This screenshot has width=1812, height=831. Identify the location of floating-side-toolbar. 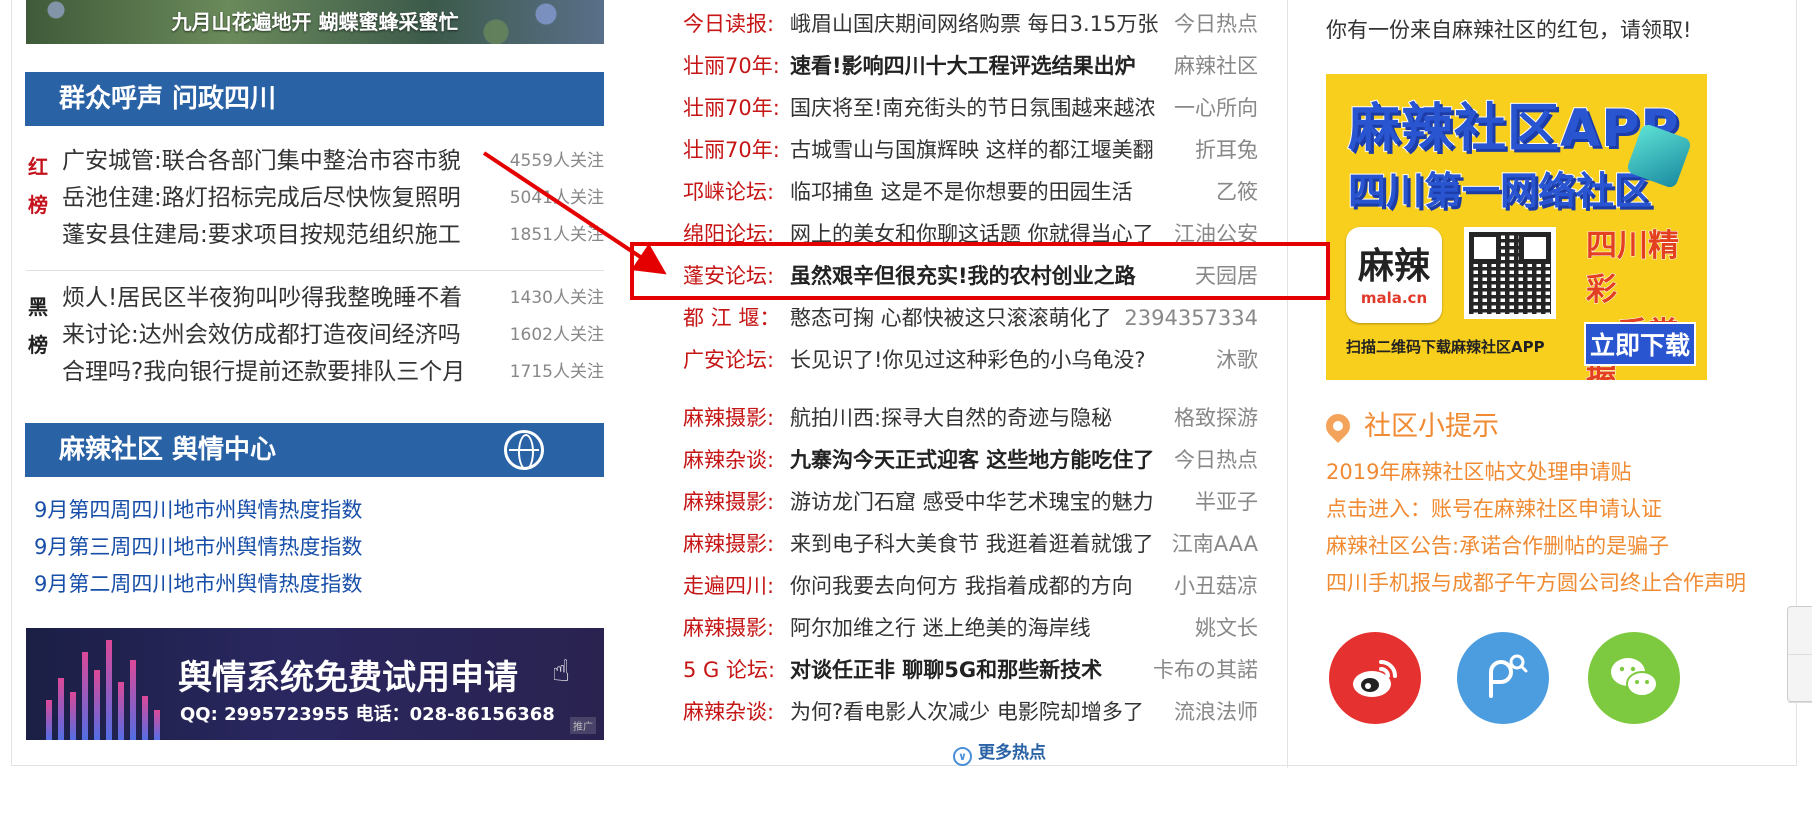
(1799, 654).